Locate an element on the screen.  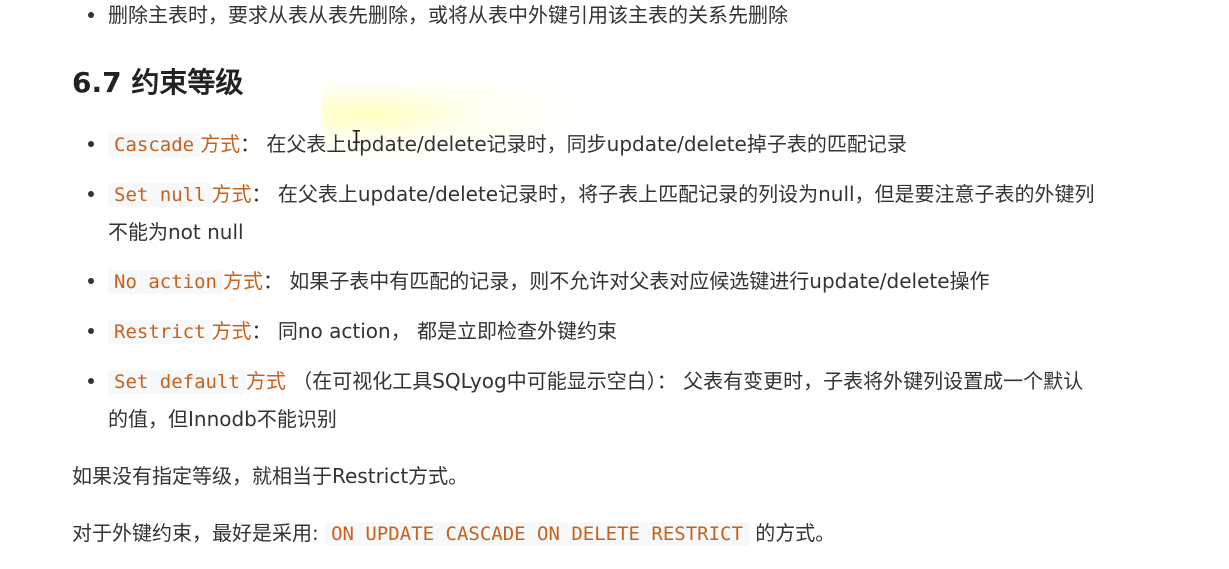
list-item-continuation: 不能为not null is located at coordinates (176, 232).